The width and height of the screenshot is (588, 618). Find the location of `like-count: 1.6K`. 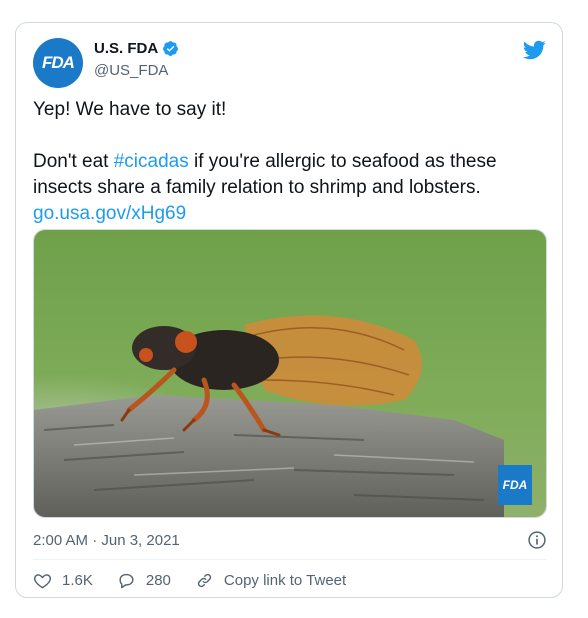

like-count: 1.6K is located at coordinates (77, 580).